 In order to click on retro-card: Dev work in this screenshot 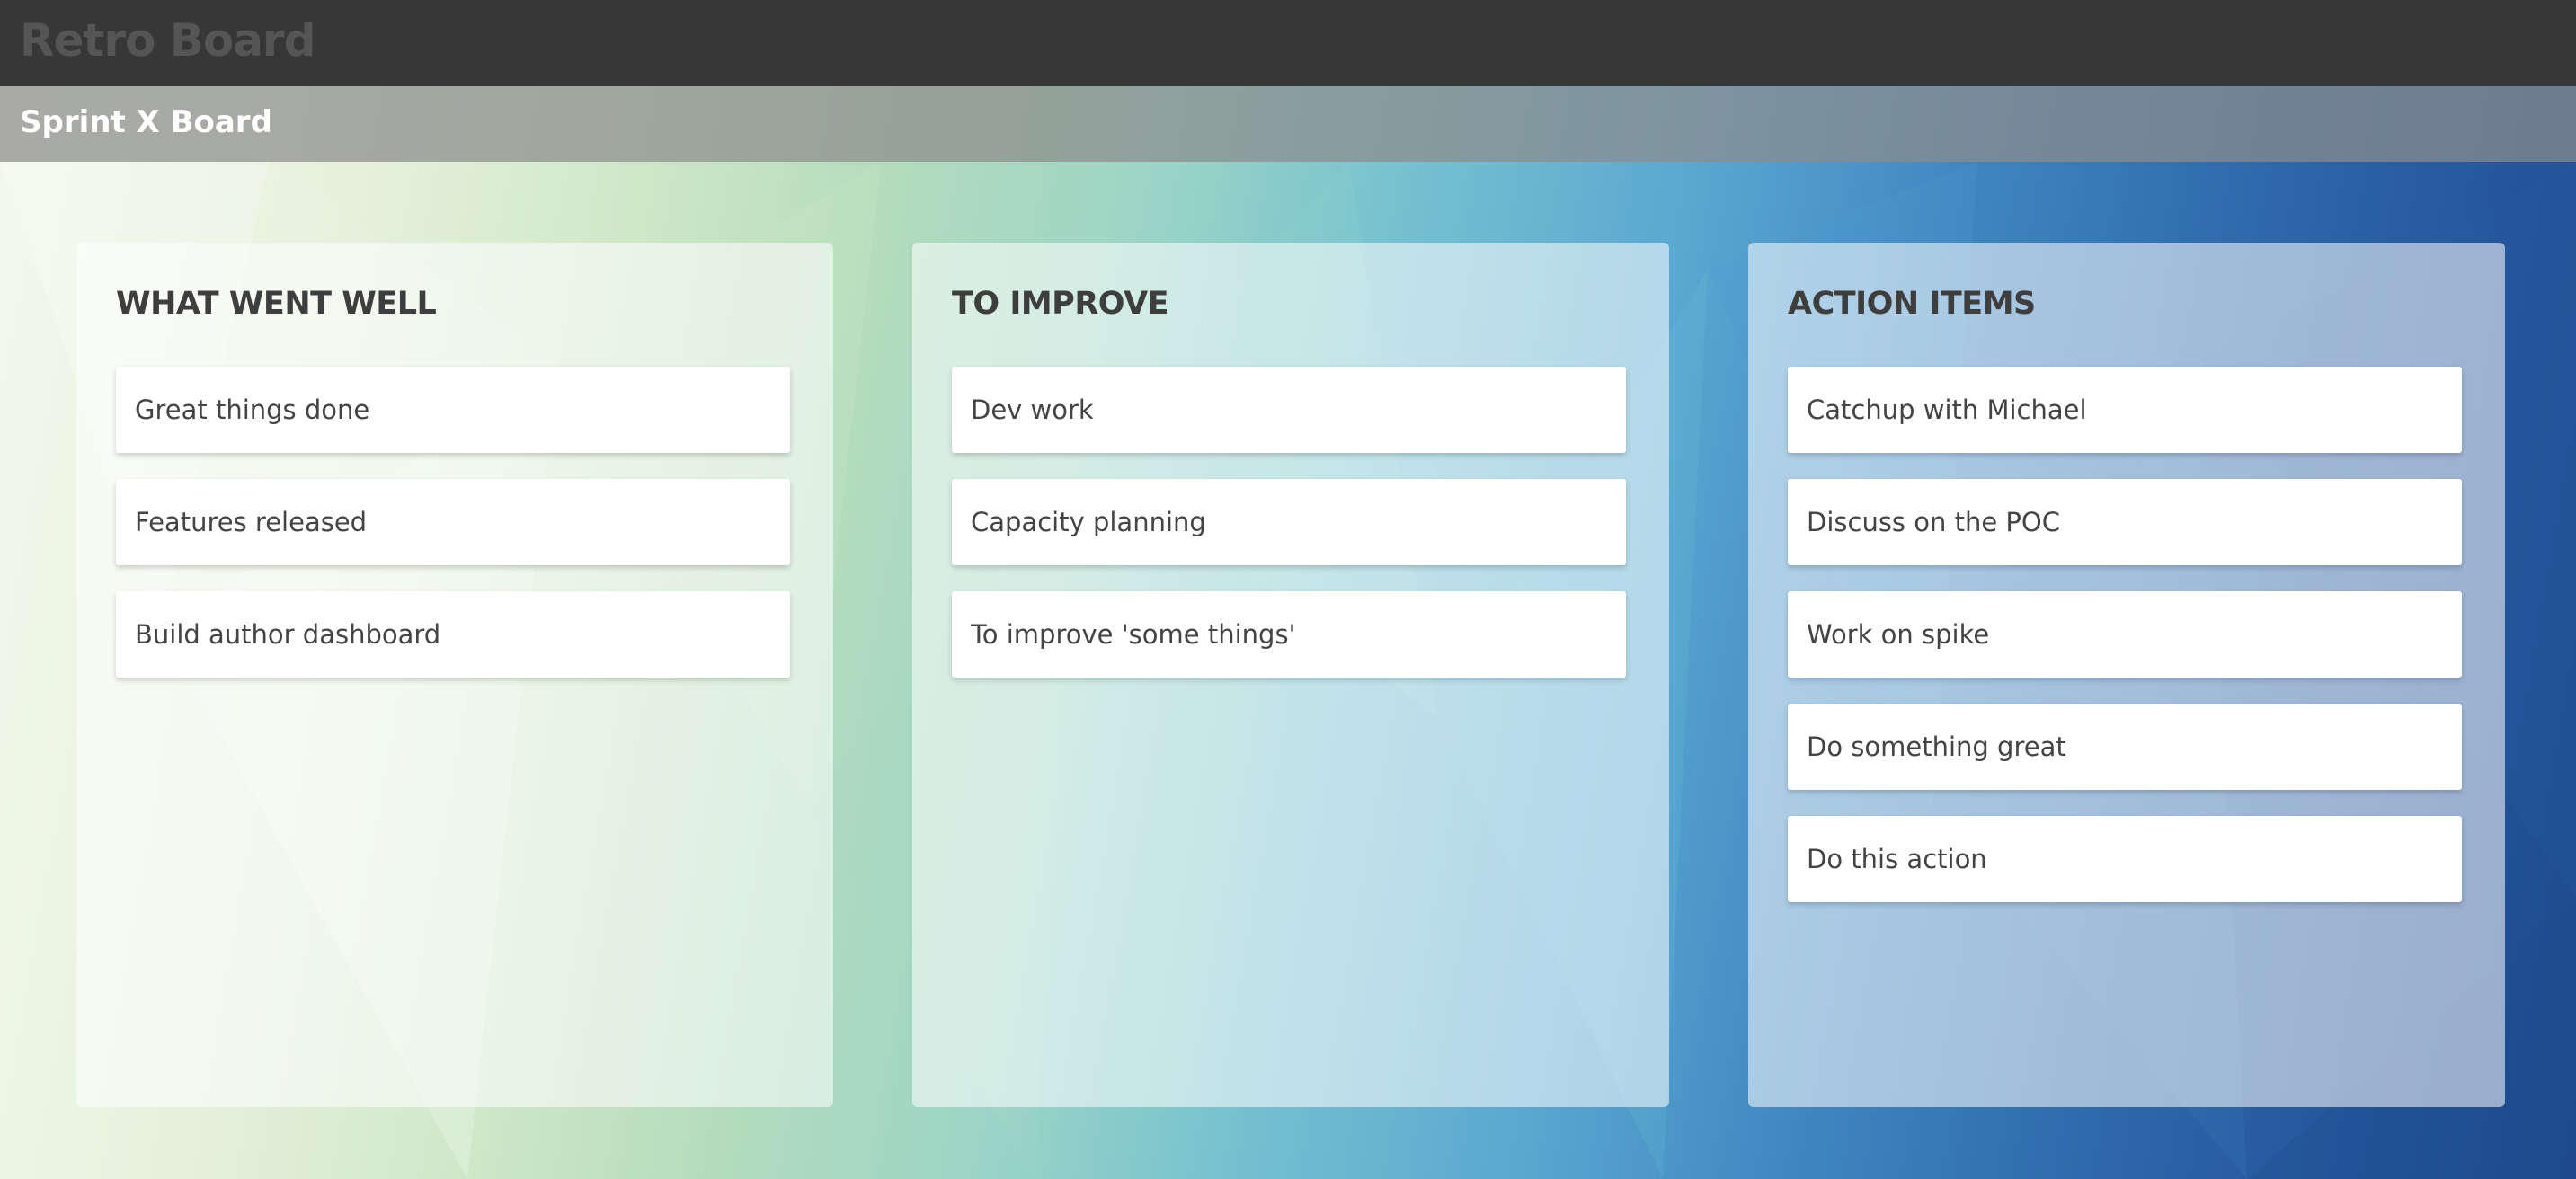, I will do `click(1289, 410)`.